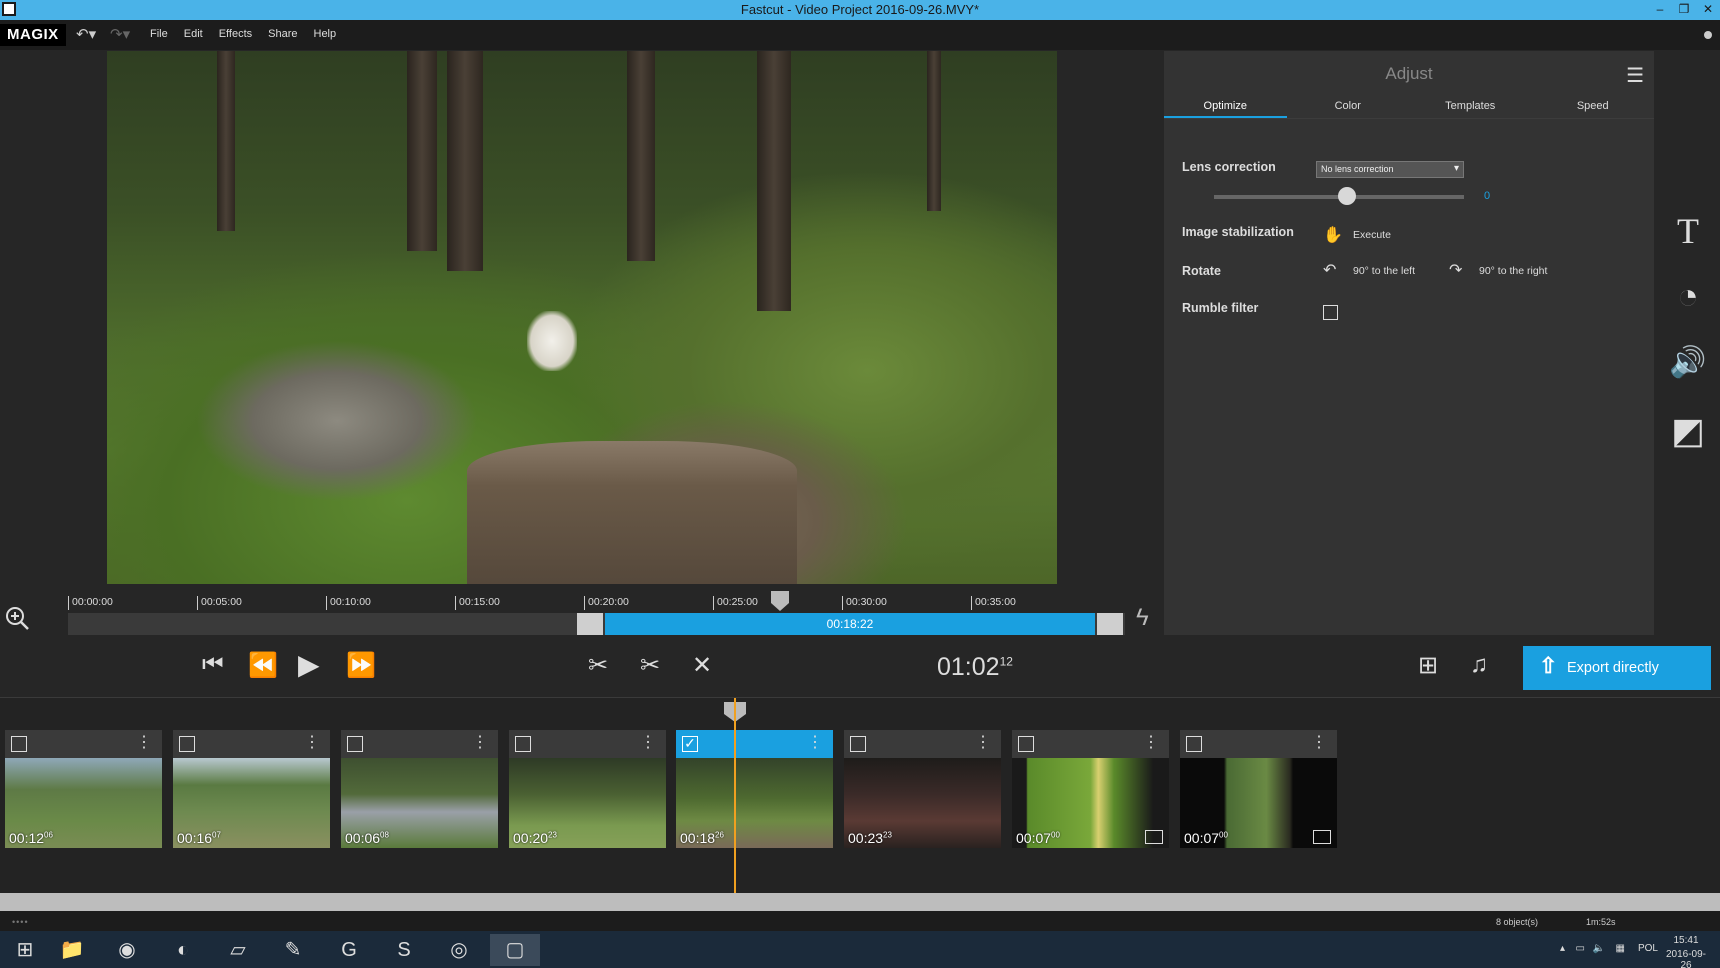 Image resolution: width=1720 pixels, height=968 pixels. Describe the element at coordinates (1708, 10) in the screenshot. I see `close-button: ✕` at that location.